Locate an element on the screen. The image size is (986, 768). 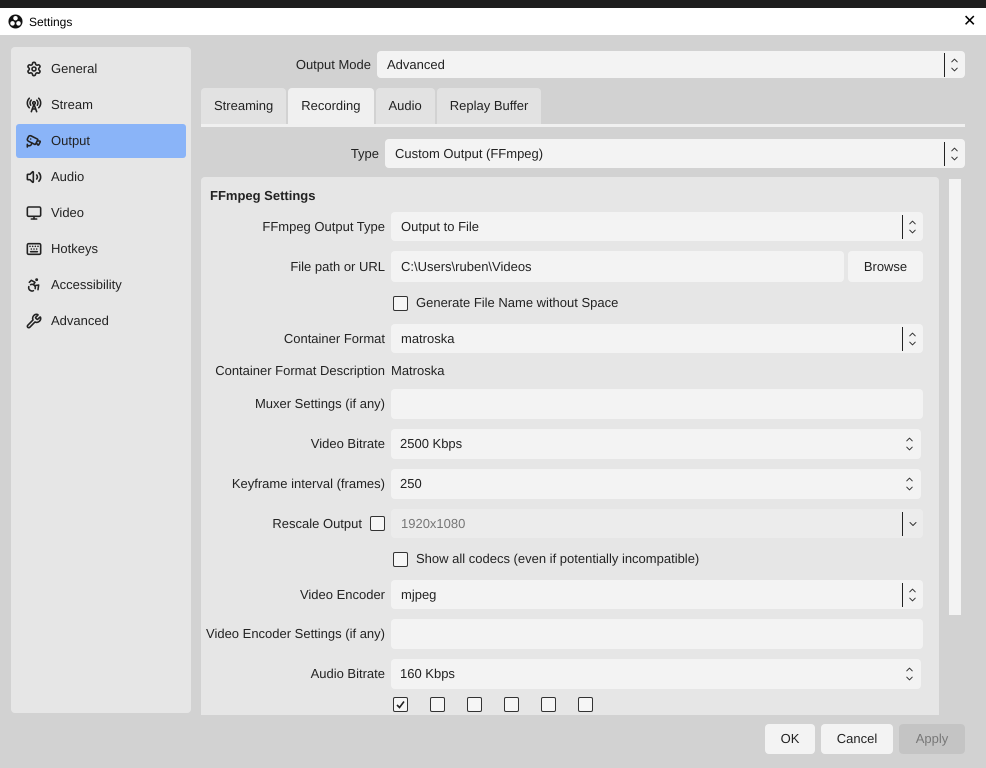
tab: Audio is located at coordinates (405, 106).